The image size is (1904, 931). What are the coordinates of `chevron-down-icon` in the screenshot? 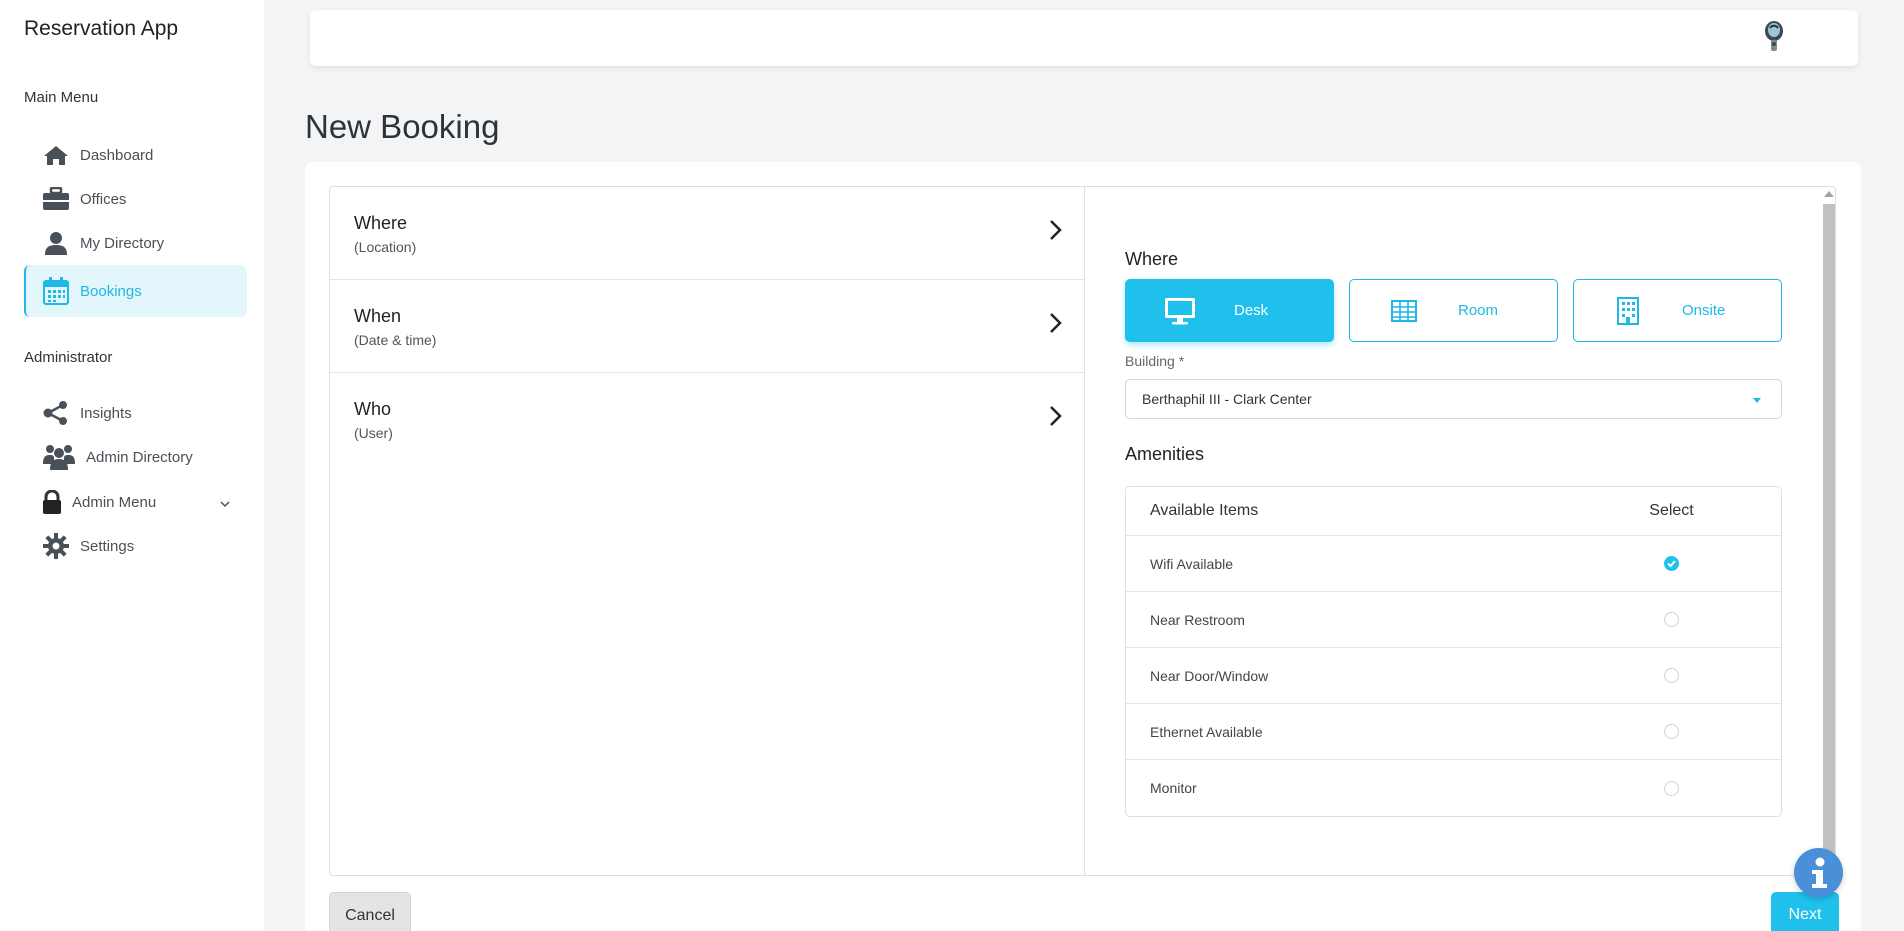 It's located at (225, 503).